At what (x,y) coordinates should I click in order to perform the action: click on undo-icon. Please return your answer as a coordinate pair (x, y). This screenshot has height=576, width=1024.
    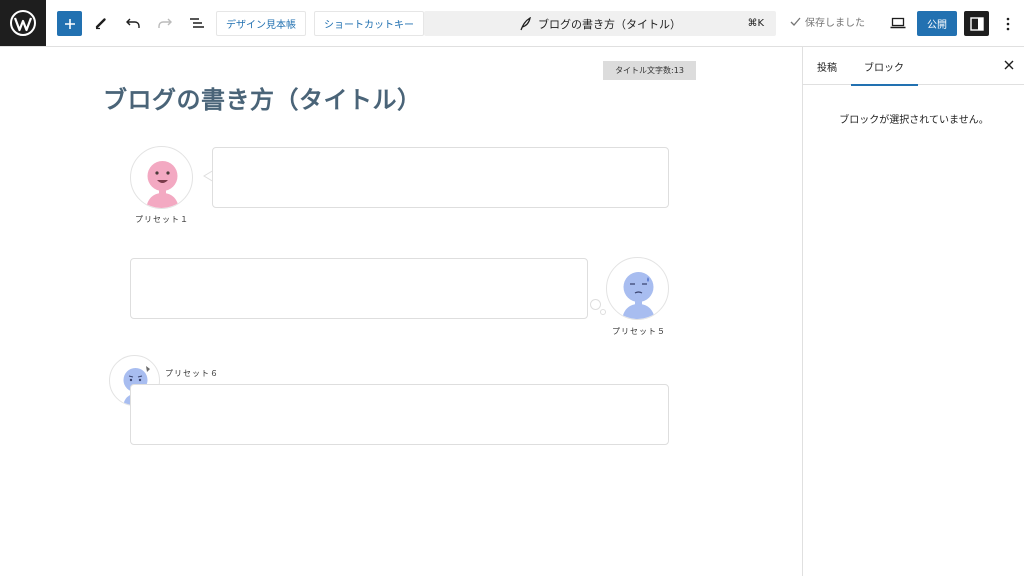
    Looking at the image, I should click on (133, 23).